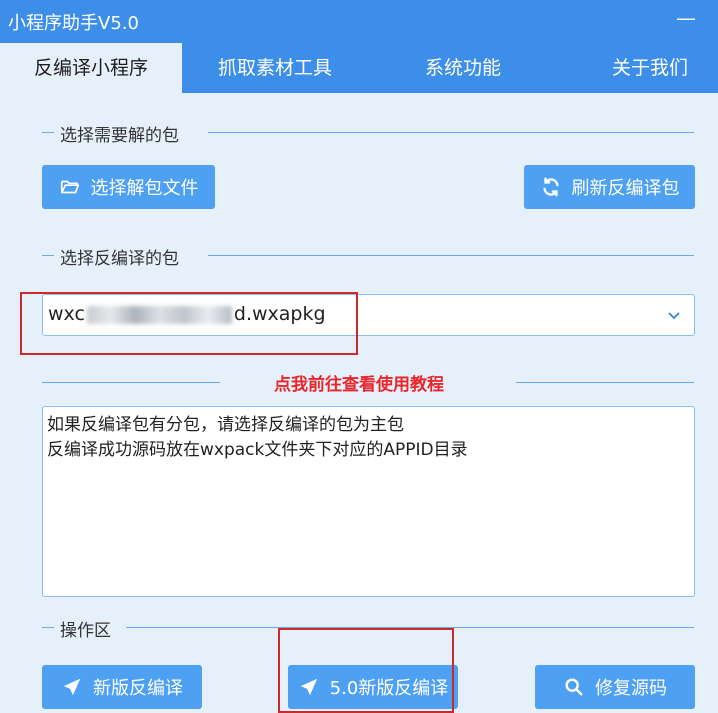 The height and width of the screenshot is (713, 718). What do you see at coordinates (368, 133) in the screenshot?
I see `section-select-unpack-header: 选择需要解的包` at bounding box center [368, 133].